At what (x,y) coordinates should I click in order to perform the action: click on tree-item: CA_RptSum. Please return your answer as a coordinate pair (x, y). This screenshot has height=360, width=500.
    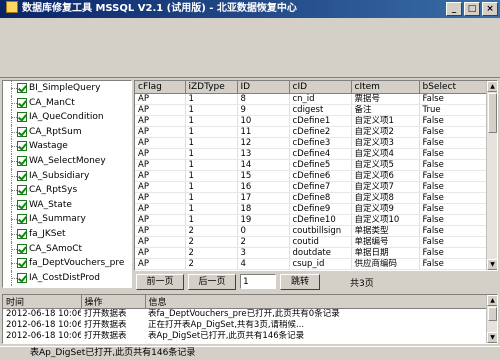
    Looking at the image, I should click on (67, 132).